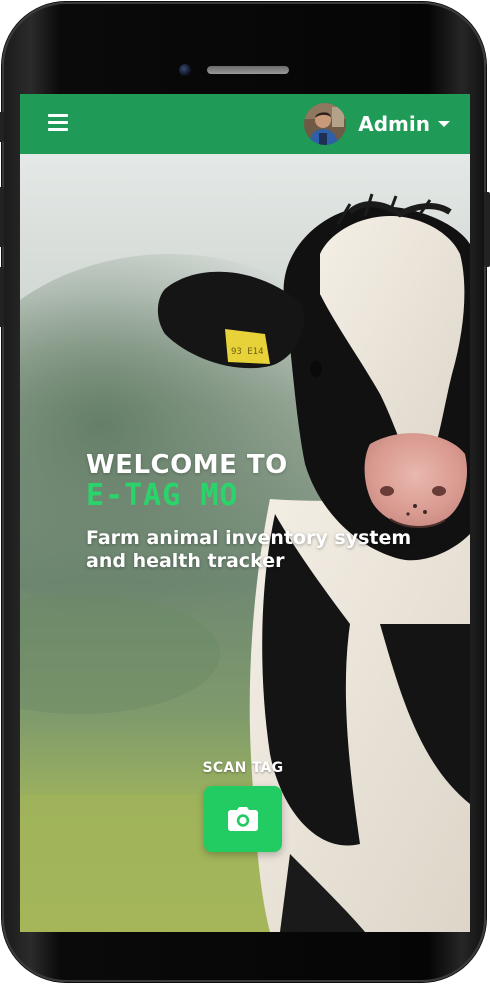 The image size is (490, 986). I want to click on phone-volume-down-button, so click(2, 297).